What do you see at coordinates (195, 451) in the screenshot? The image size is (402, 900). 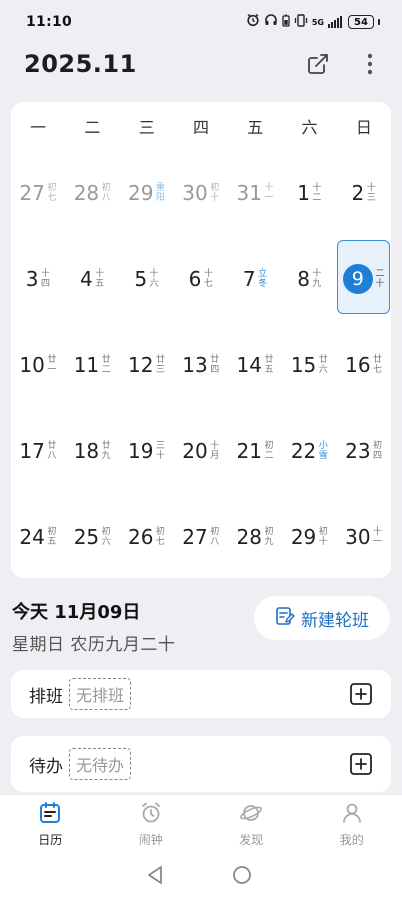 I see `day-number: 20` at bounding box center [195, 451].